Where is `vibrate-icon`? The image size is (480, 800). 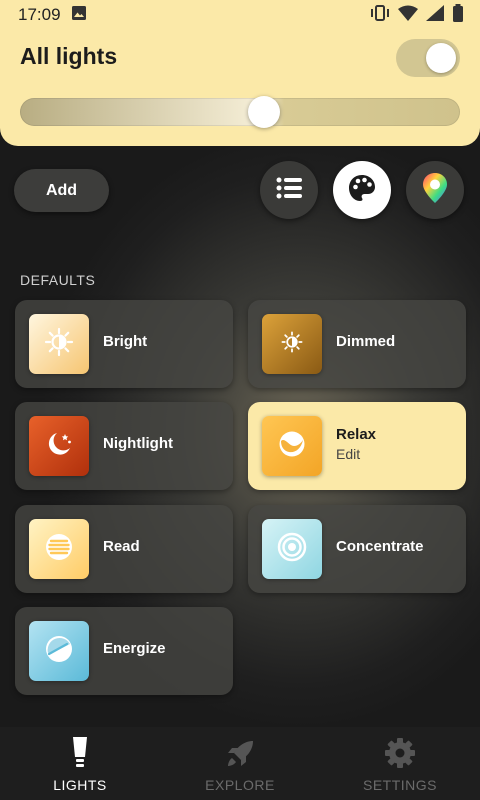
vibrate-icon is located at coordinates (380, 15).